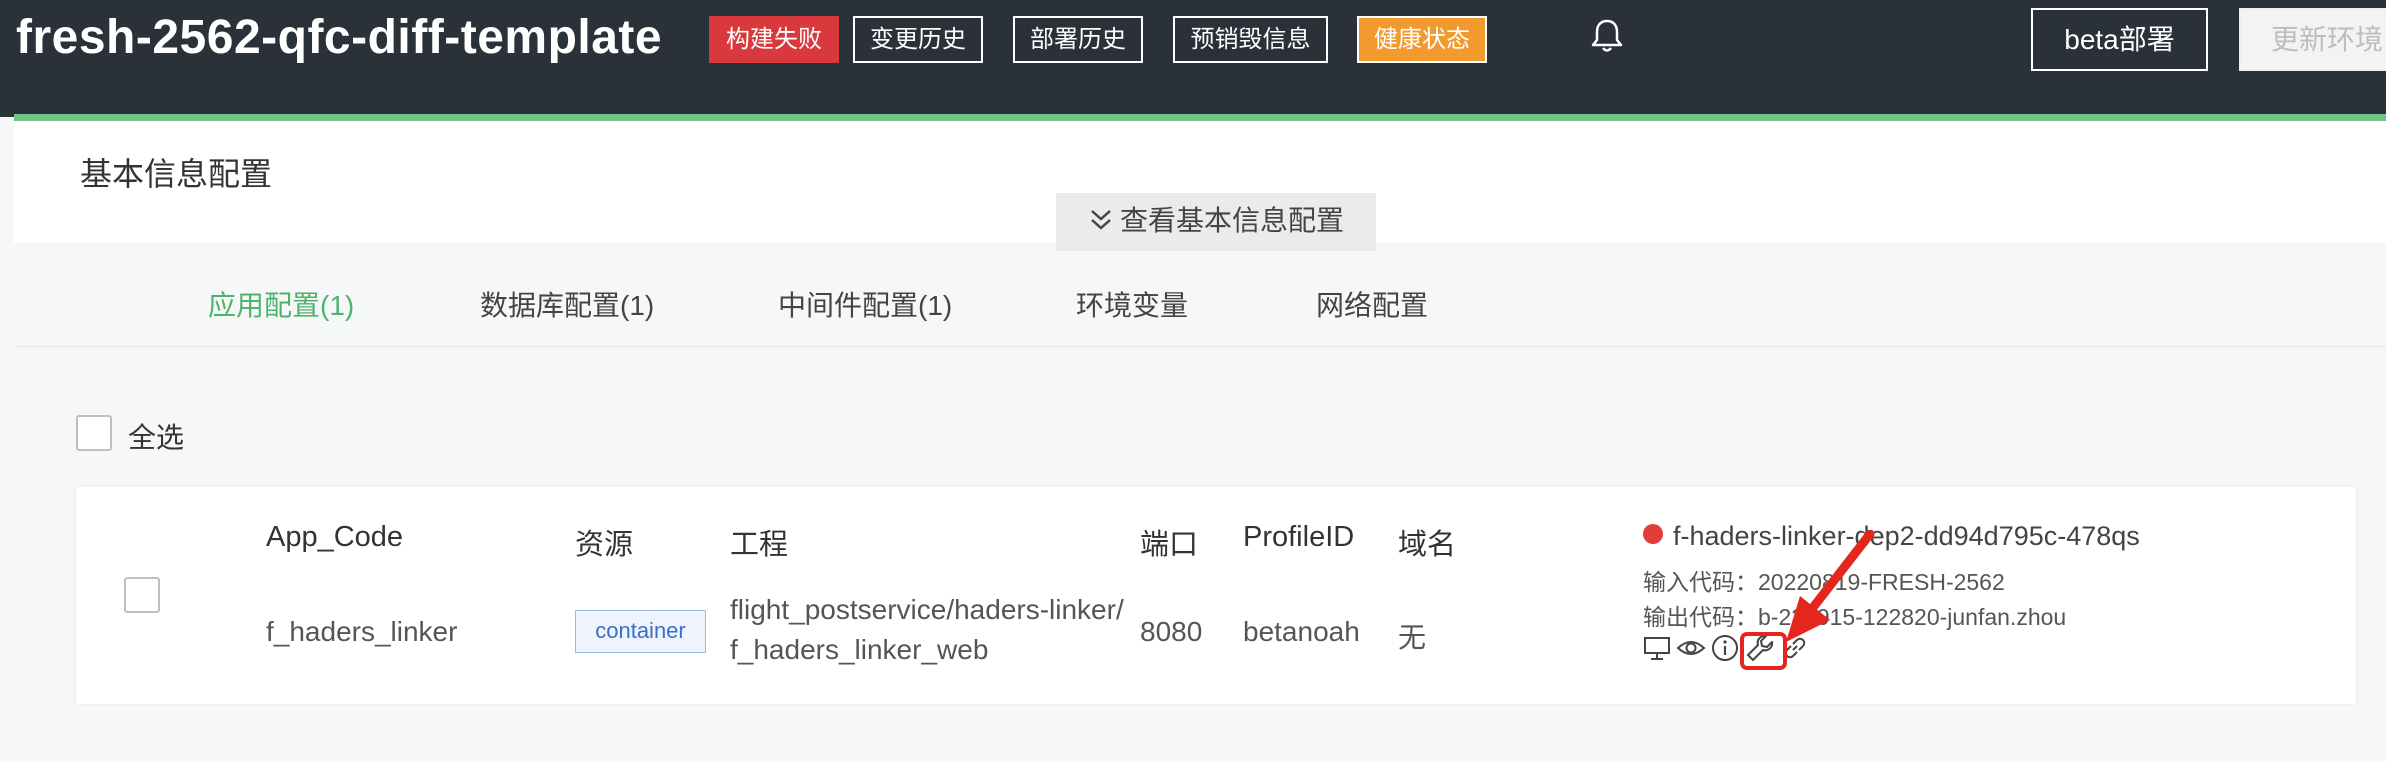 The image size is (2386, 762). I want to click on header-domain: 域名, so click(1427, 545).